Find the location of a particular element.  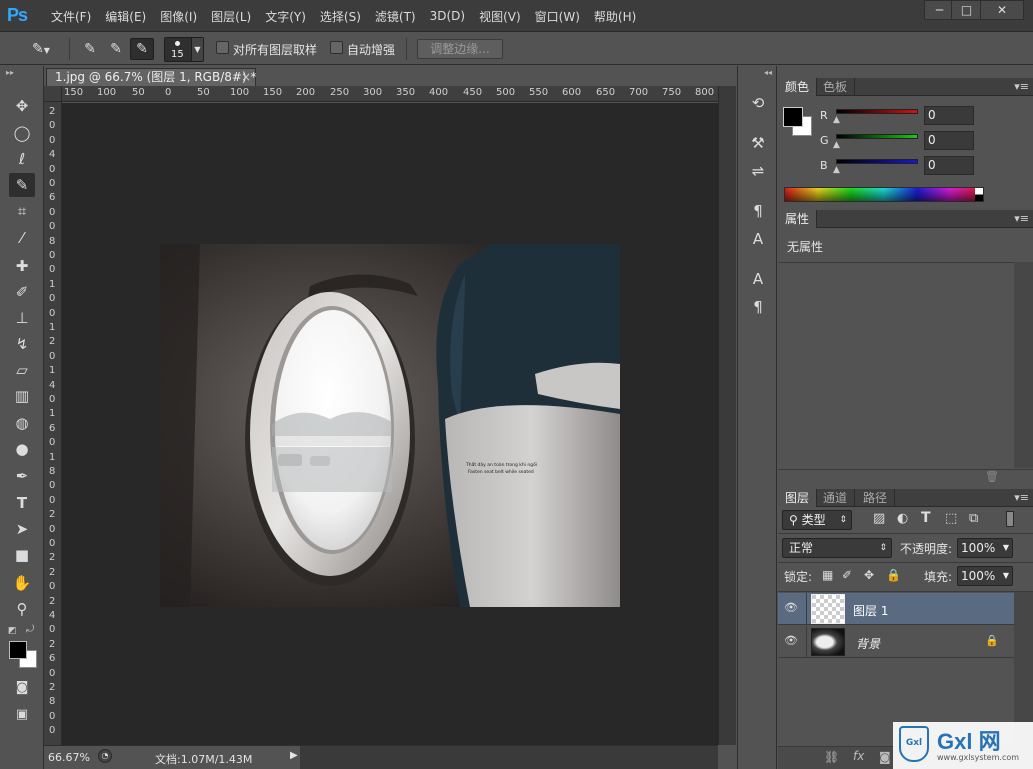

tab-channels: 通道 is located at coordinates (836, 498).